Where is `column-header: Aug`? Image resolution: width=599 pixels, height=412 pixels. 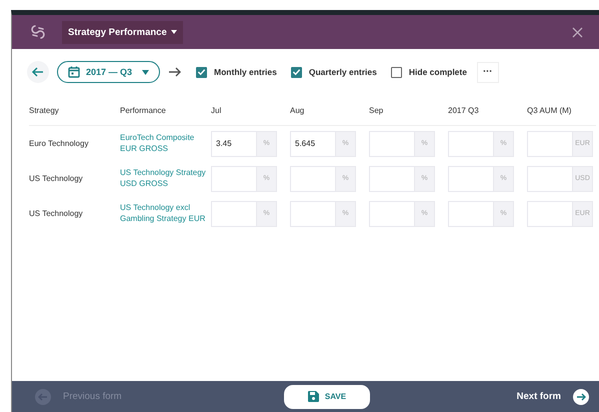
column-header: Aug is located at coordinates (298, 110).